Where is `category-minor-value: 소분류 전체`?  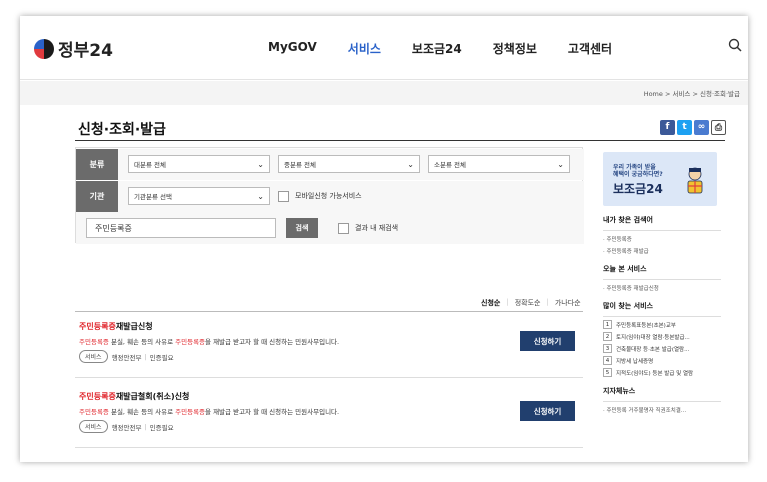 category-minor-value: 소분류 전체 is located at coordinates (450, 165).